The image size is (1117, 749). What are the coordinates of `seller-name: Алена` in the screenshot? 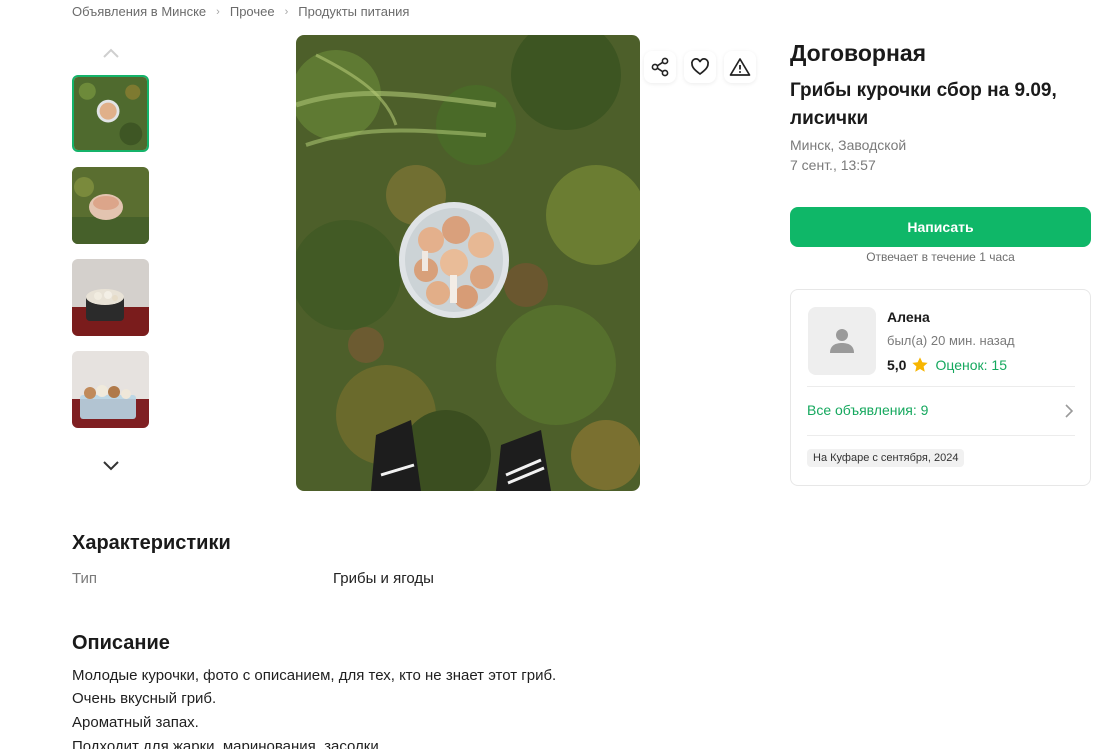 It's located at (908, 317).